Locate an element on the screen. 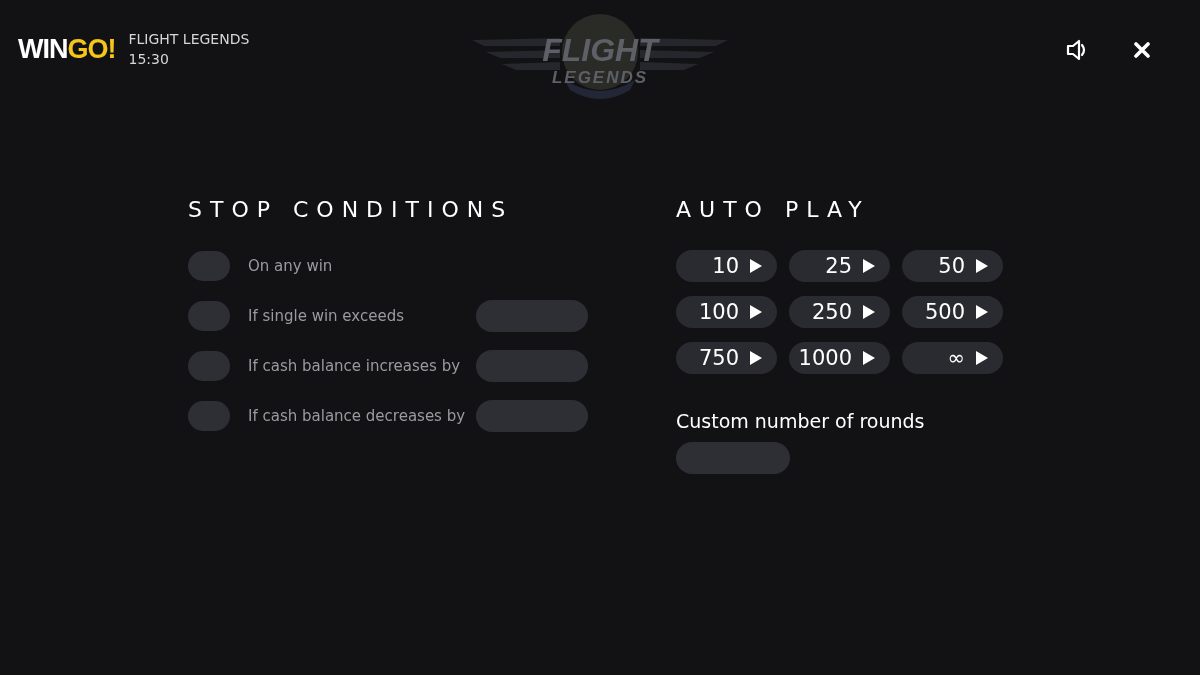  close-icon is located at coordinates (1142, 50).